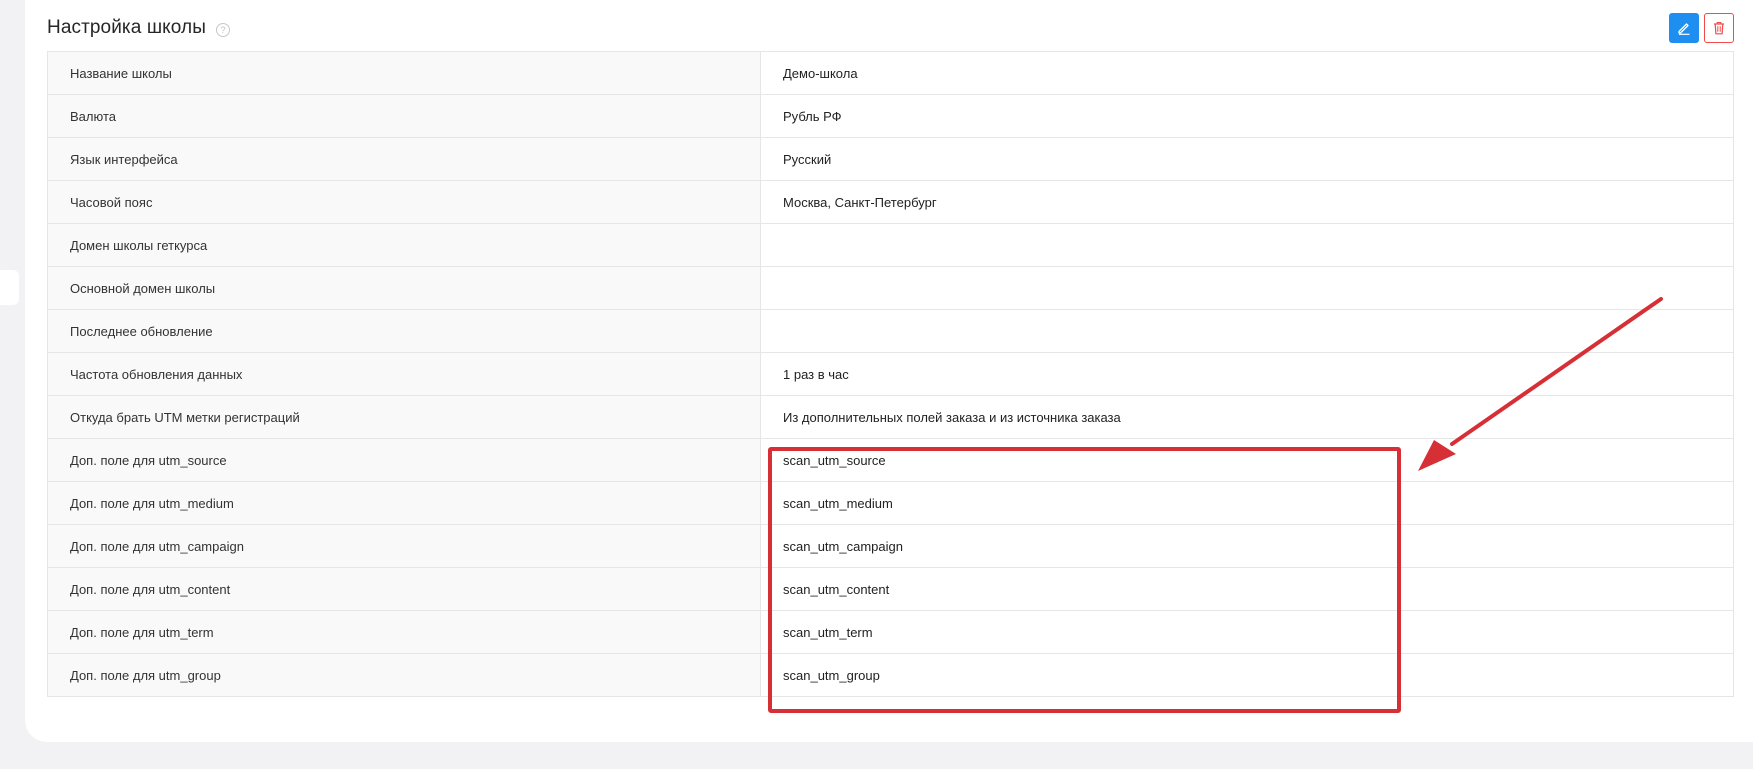 The height and width of the screenshot is (769, 1753). I want to click on setting-label: Откуда брать UTM метки регистраций, so click(404, 417).